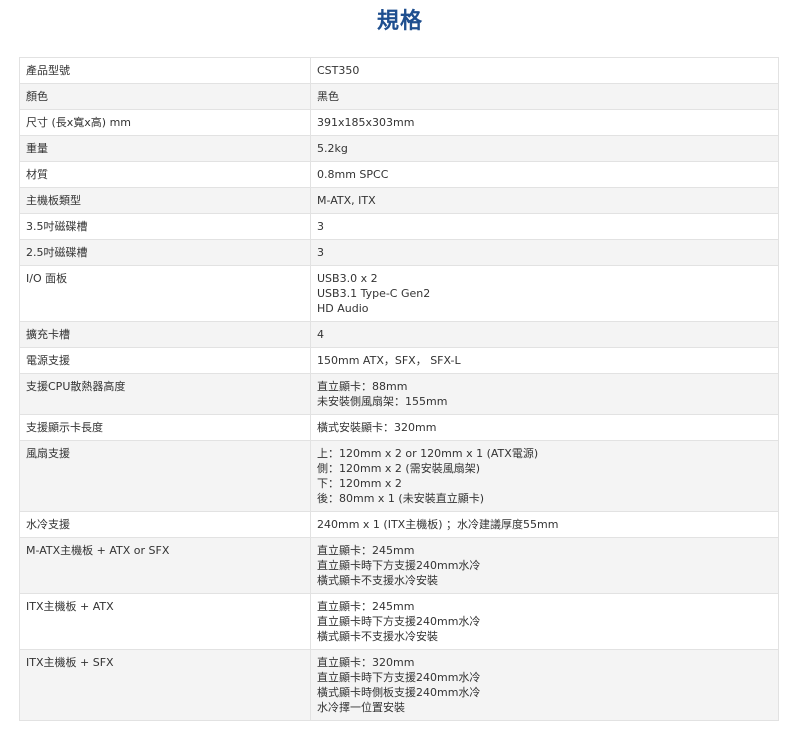  I want to click on table-row: 材質 0.8mm SPCC, so click(399, 174).